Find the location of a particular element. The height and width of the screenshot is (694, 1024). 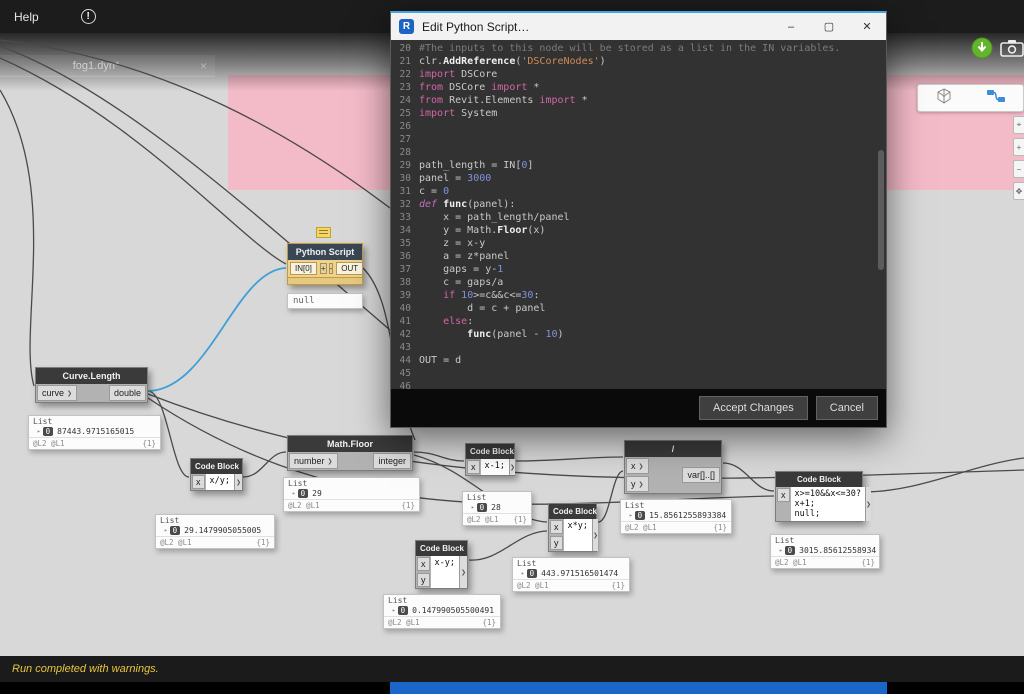

add-input-button: + is located at coordinates (323, 268).